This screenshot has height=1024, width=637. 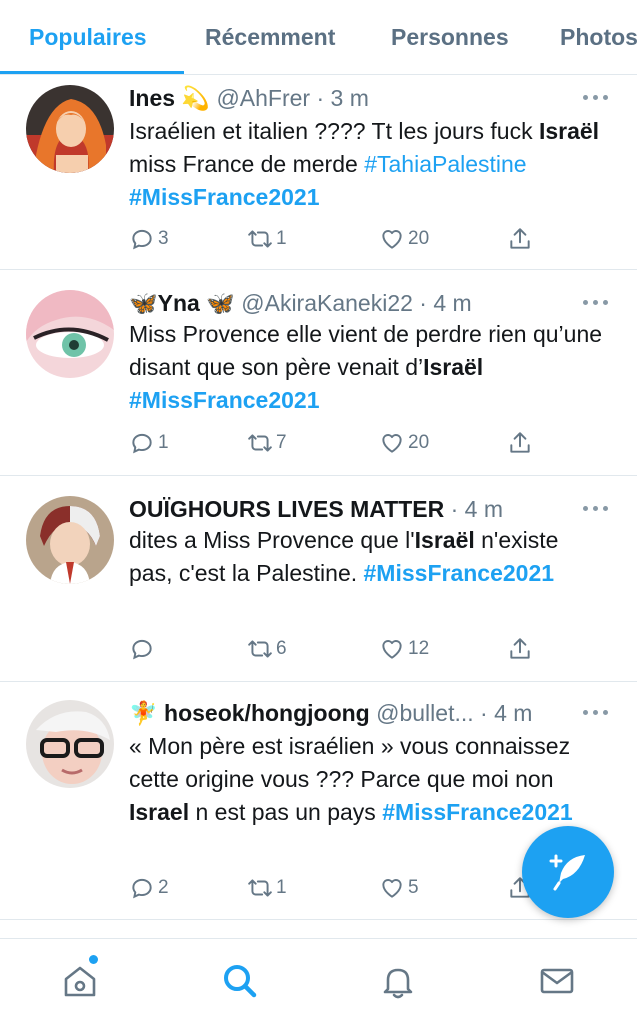 What do you see at coordinates (281, 648) in the screenshot?
I see `retweet-count: 6` at bounding box center [281, 648].